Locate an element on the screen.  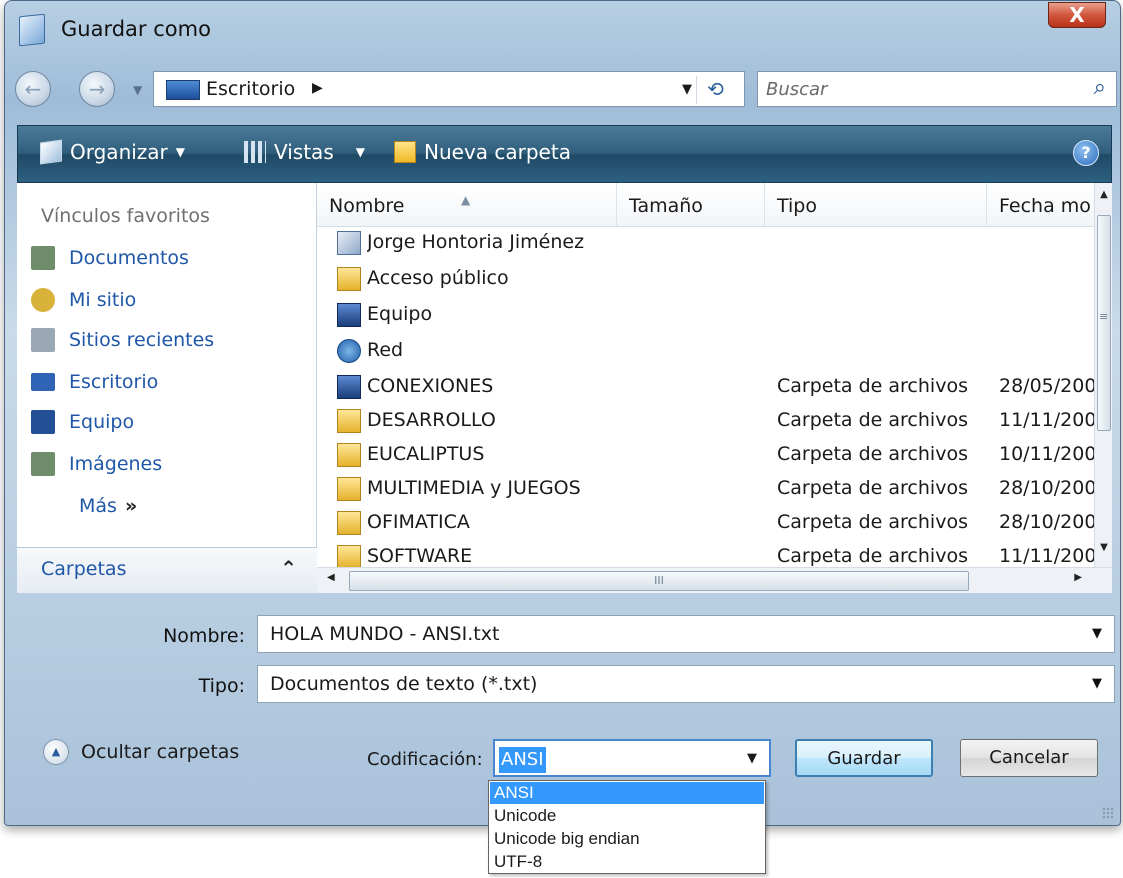
favorite-label: Sitios recientes is located at coordinates (142, 340).